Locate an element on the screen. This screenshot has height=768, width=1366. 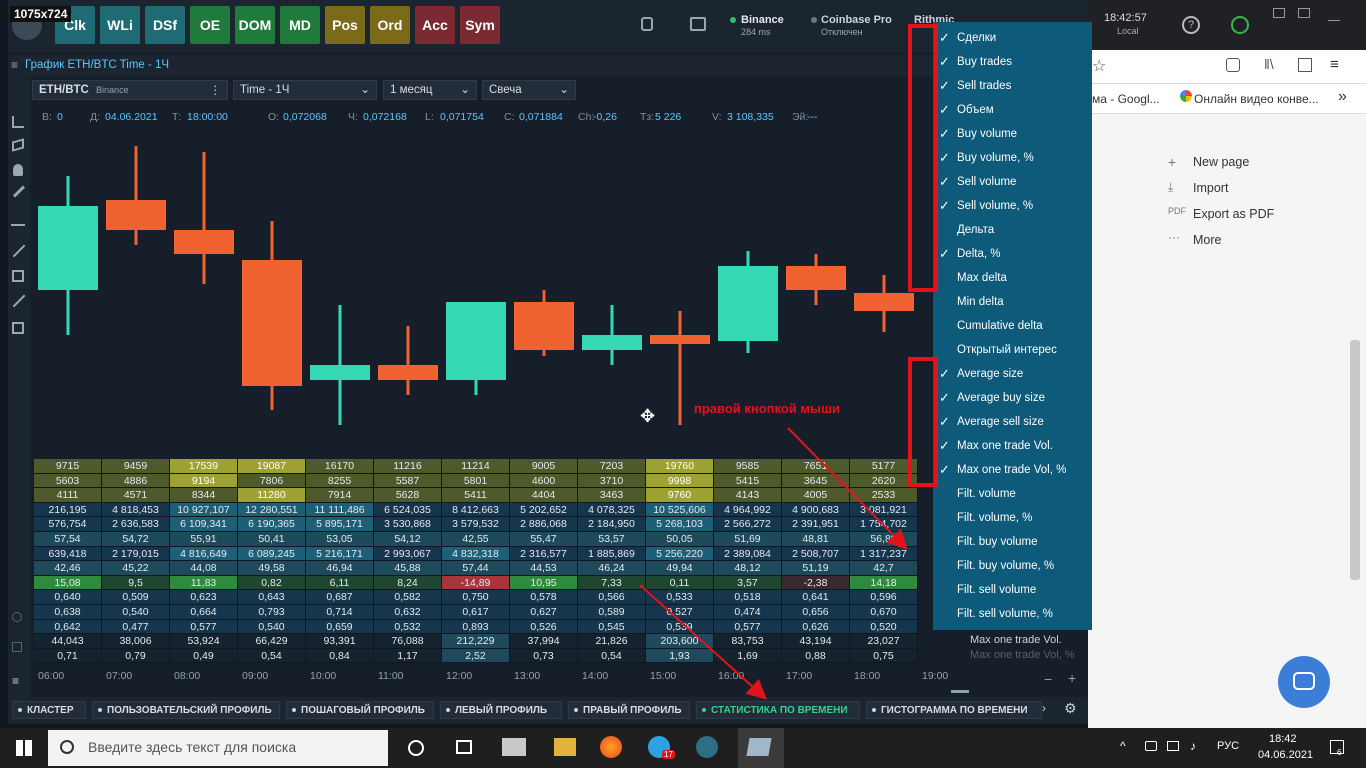
volume-icon: ♪ is located at coordinates (1193, 746).